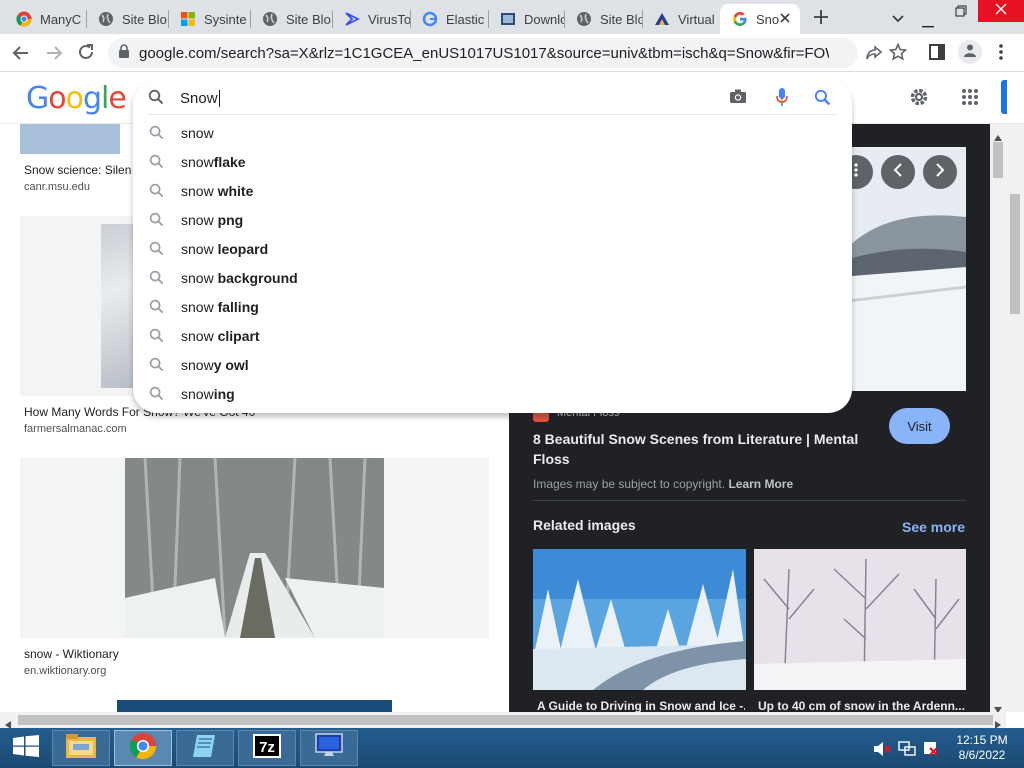  I want to click on tab-label: Site Blo, so click(621, 19).